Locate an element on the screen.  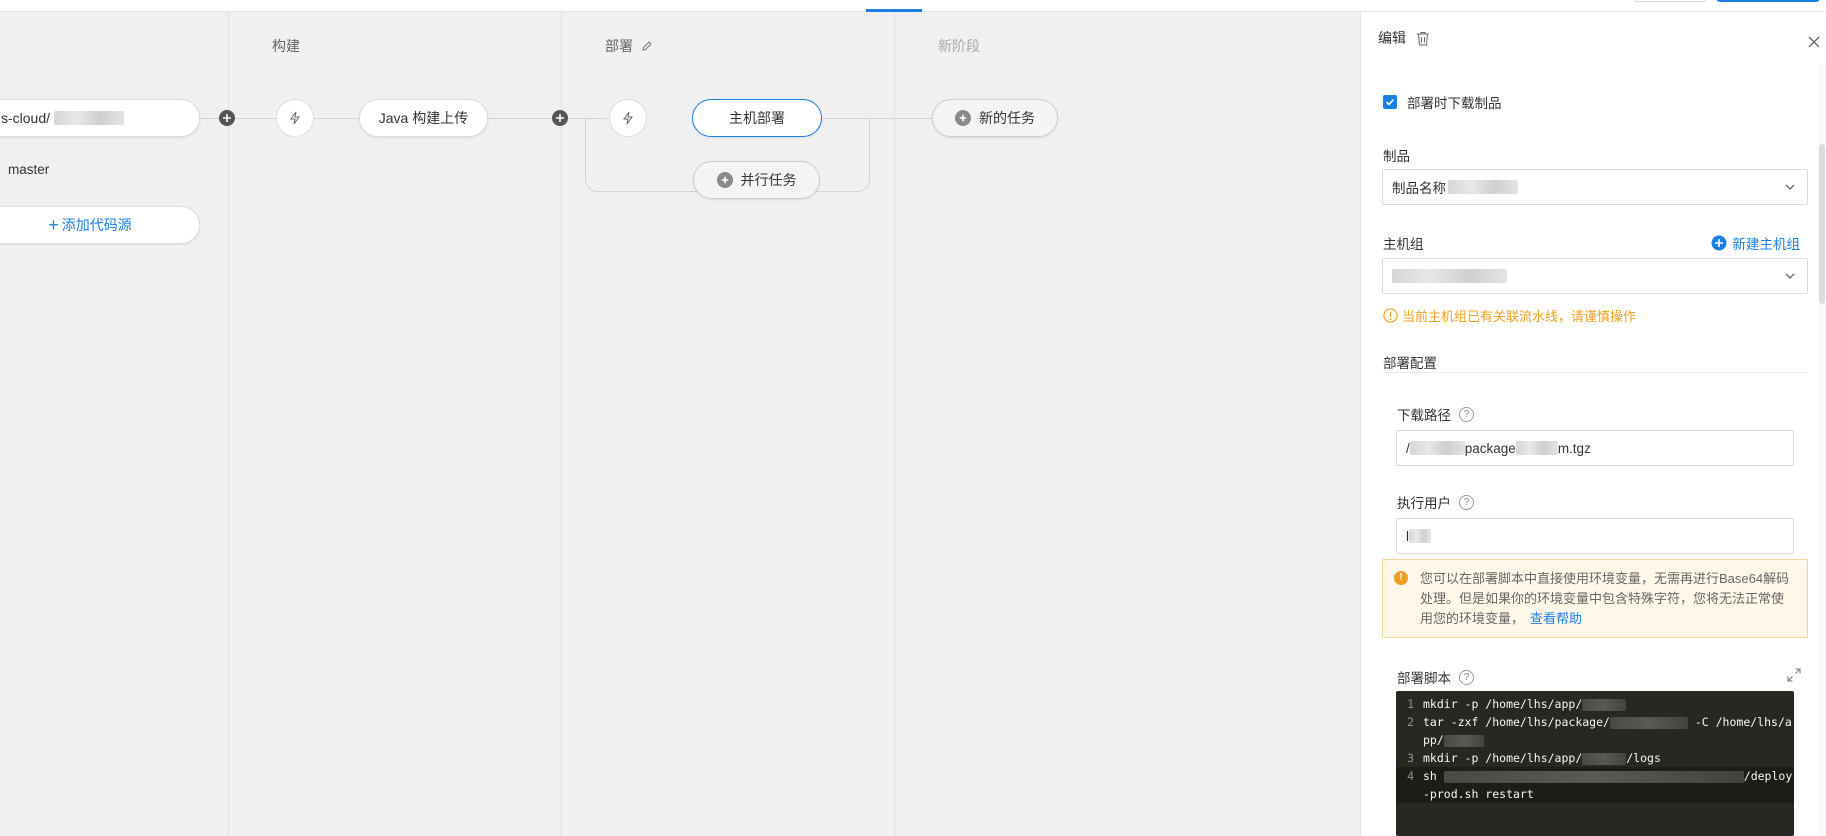
exec-user-input: l is located at coordinates (1595, 536).